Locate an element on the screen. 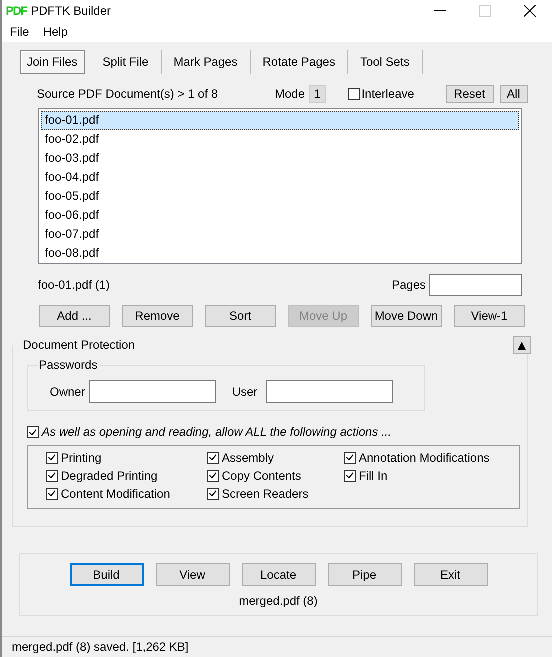  document-list-row: foo-03.pdf is located at coordinates (280, 158).